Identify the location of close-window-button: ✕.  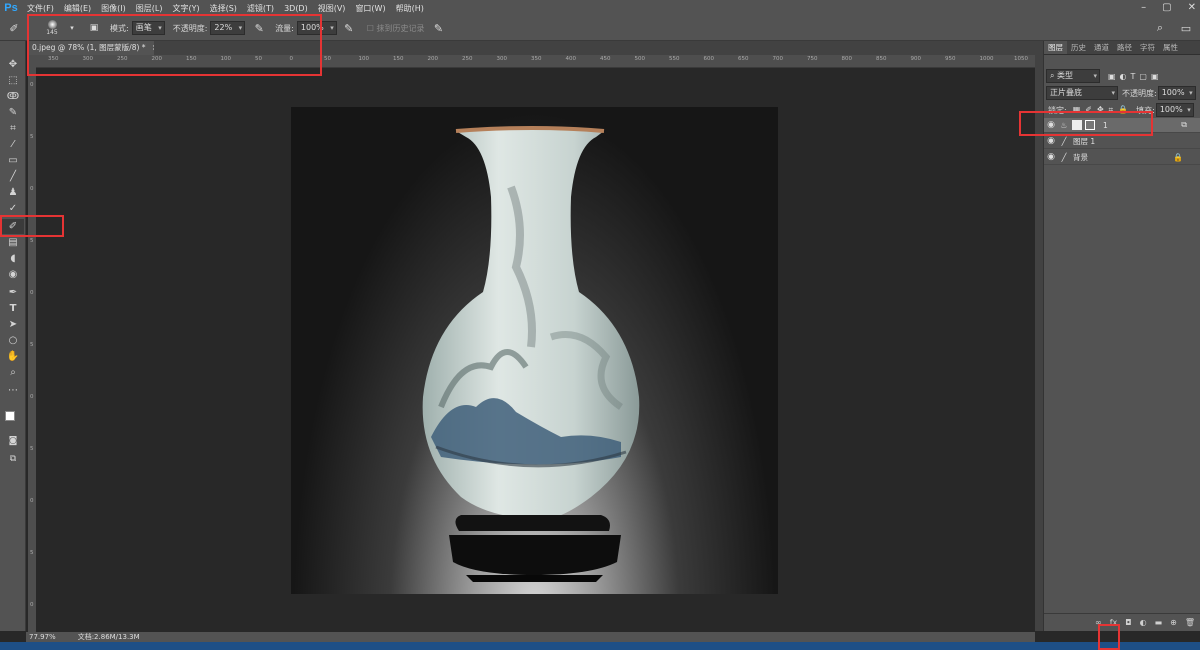
(1192, 7).